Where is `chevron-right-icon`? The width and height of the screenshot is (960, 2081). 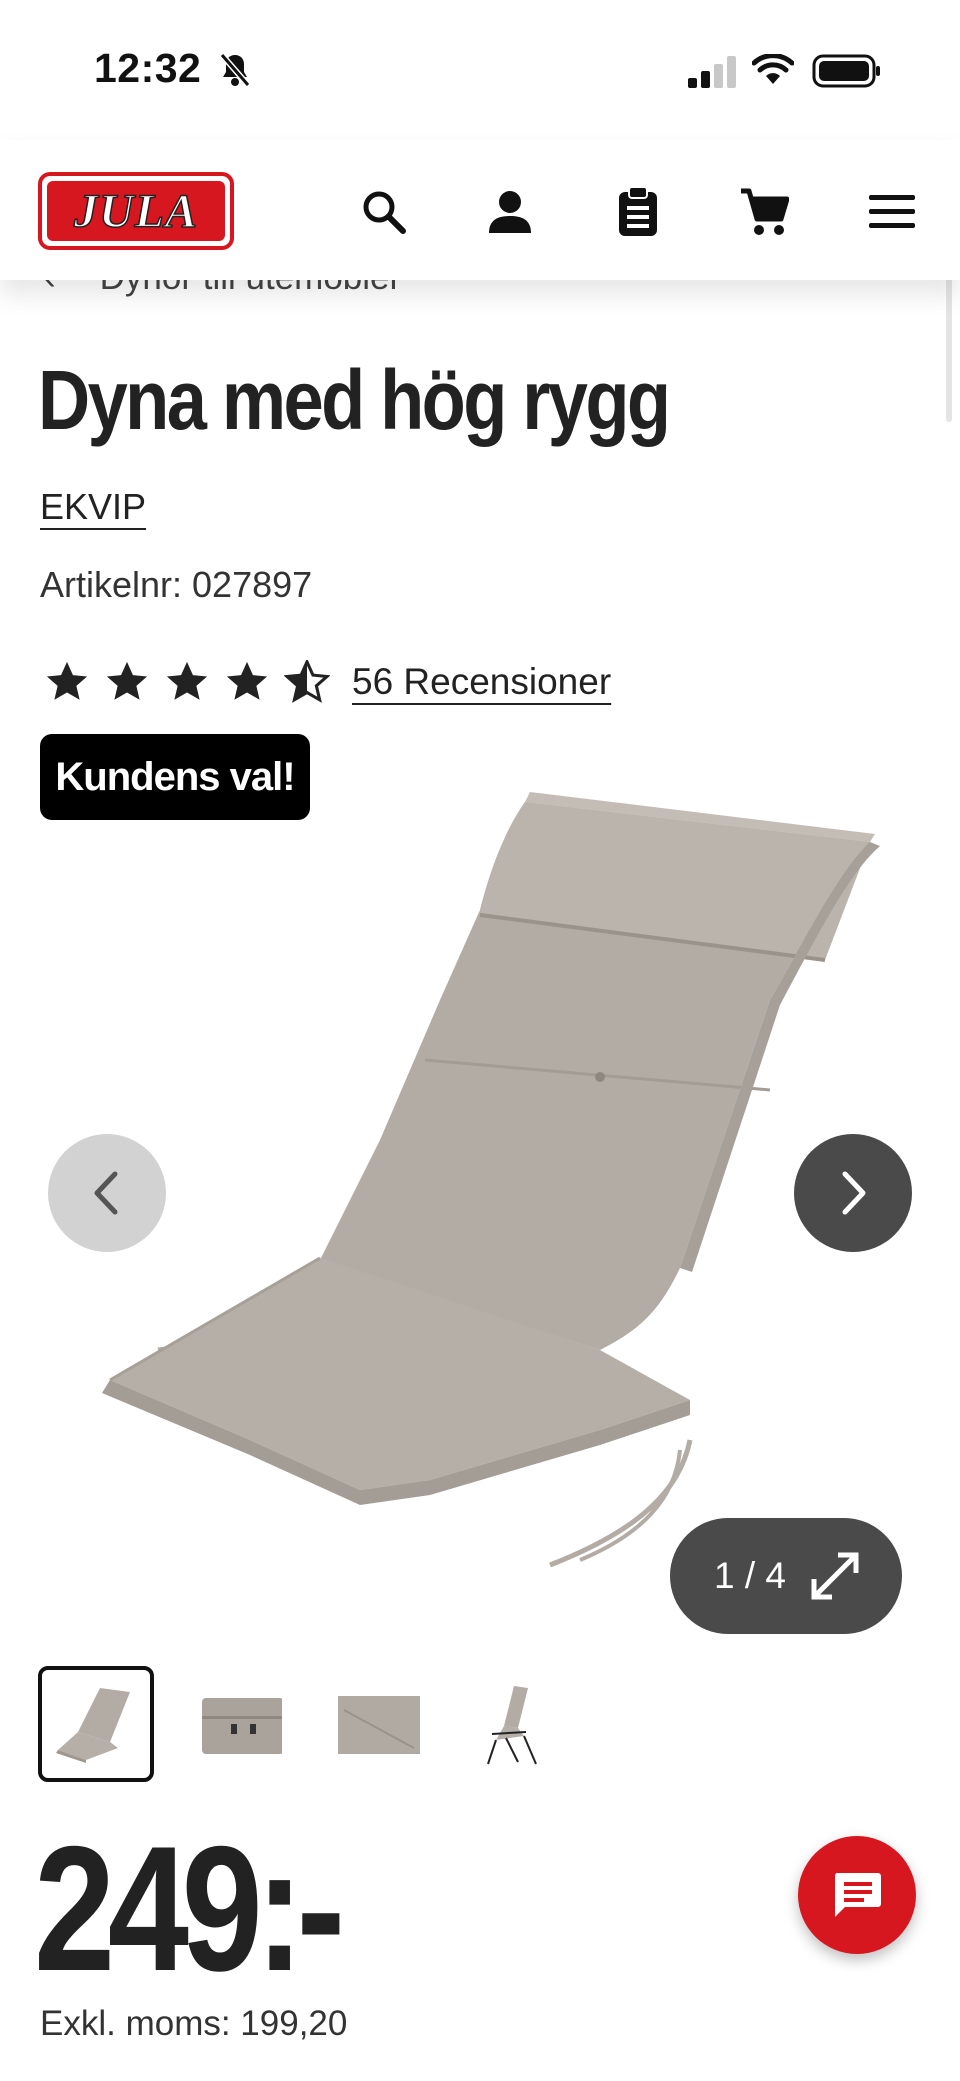
chevron-right-icon is located at coordinates (854, 1193).